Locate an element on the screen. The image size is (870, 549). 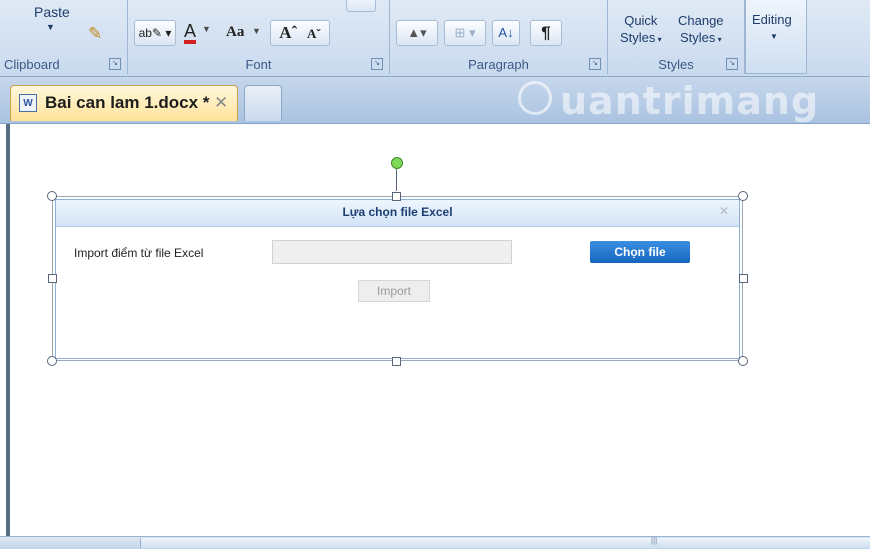
borders-button: ⊞ ▾ is located at coordinates (465, 33).